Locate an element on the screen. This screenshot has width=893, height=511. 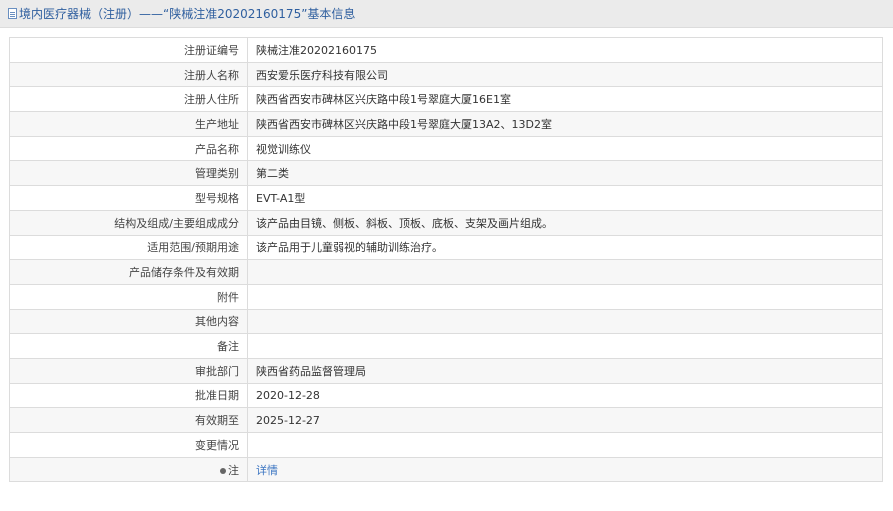
field-label: 型号规格 is located at coordinates (128, 198).